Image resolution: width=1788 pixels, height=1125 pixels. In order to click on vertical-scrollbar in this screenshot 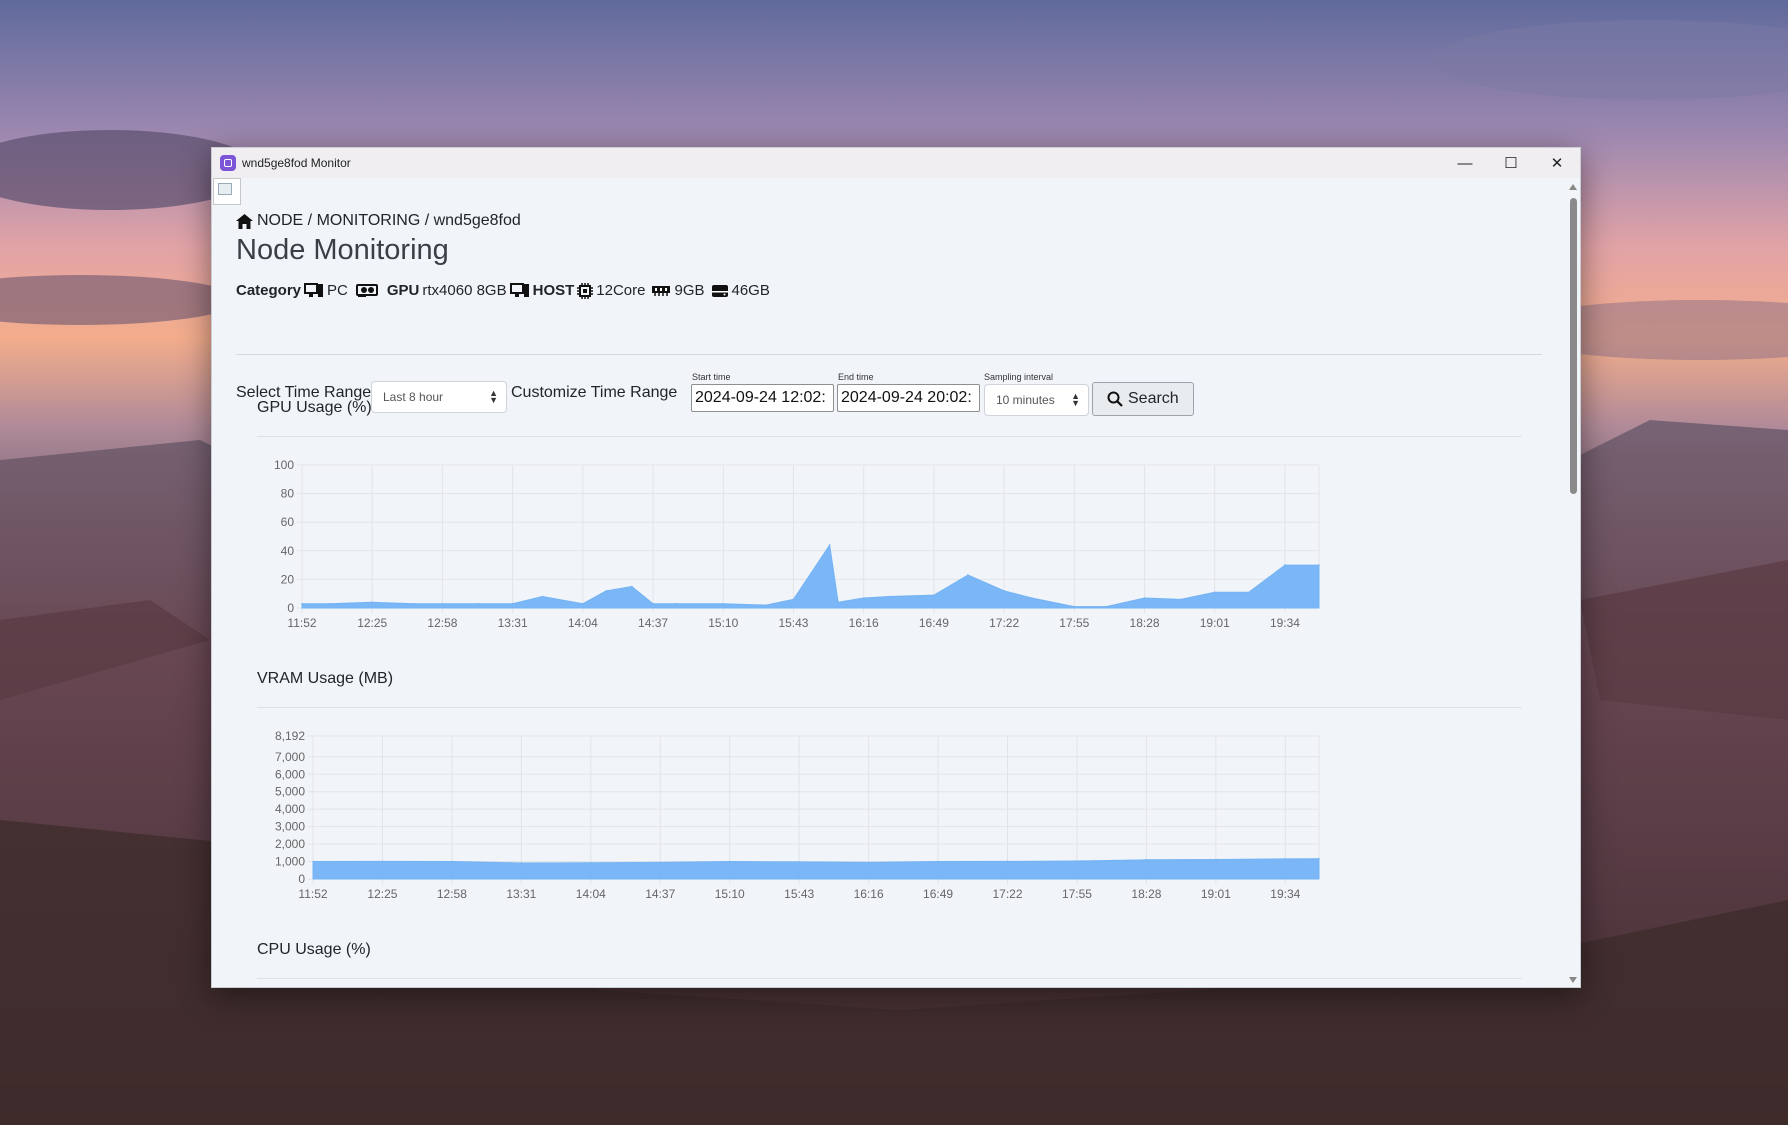, I will do `click(1573, 582)`.